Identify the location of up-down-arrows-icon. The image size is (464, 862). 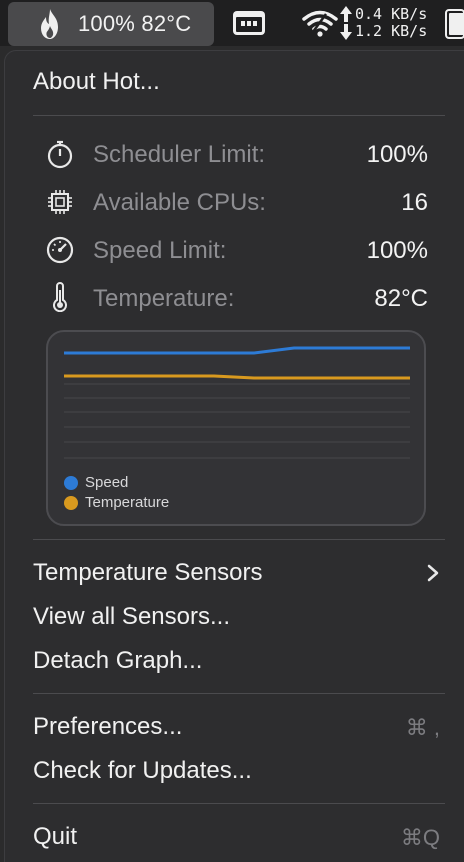
(346, 23).